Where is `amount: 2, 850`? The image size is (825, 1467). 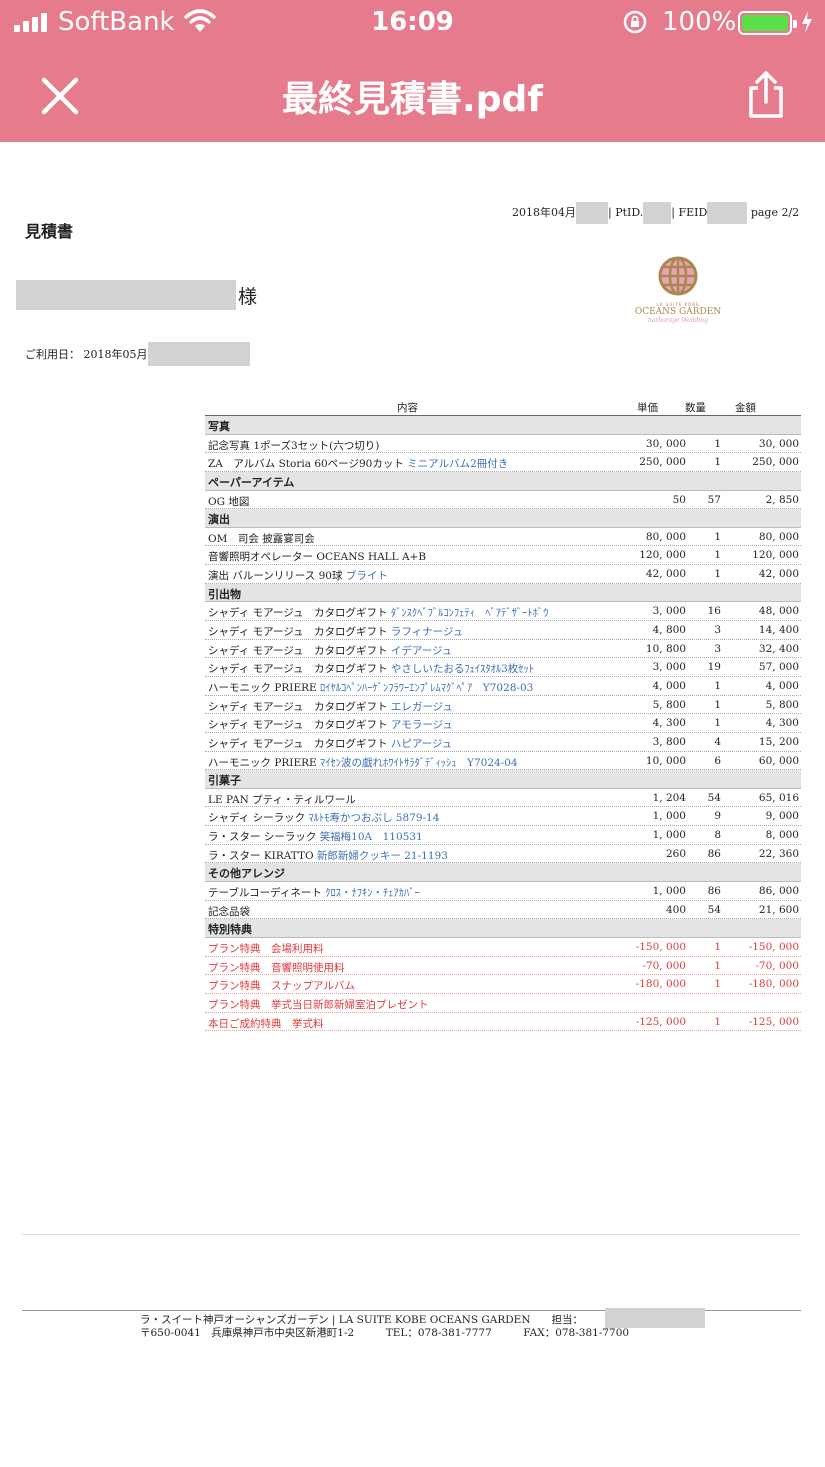 amount: 2, 850 is located at coordinates (782, 499).